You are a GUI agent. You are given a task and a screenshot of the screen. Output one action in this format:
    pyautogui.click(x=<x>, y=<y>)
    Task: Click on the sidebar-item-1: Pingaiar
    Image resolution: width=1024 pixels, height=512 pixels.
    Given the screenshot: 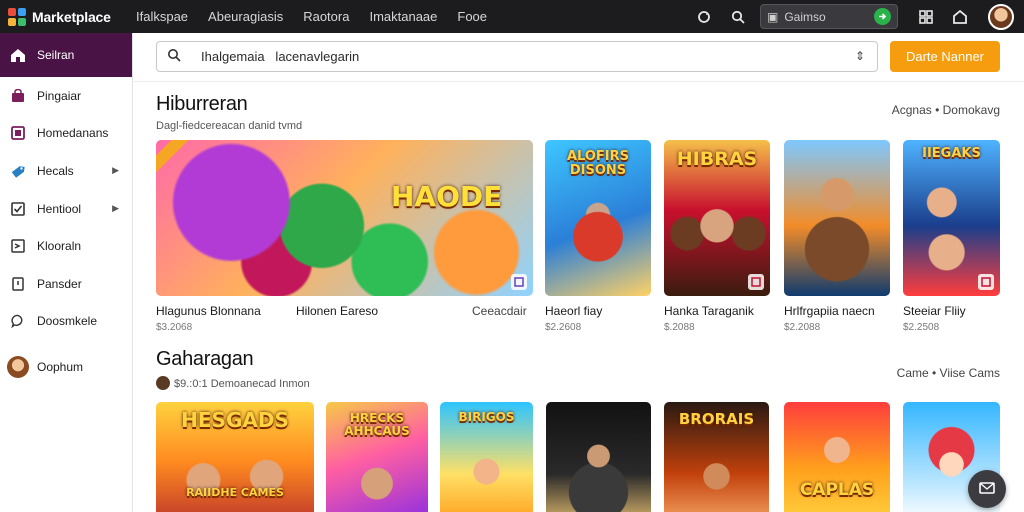 What is the action you would take?
    pyautogui.click(x=66, y=96)
    